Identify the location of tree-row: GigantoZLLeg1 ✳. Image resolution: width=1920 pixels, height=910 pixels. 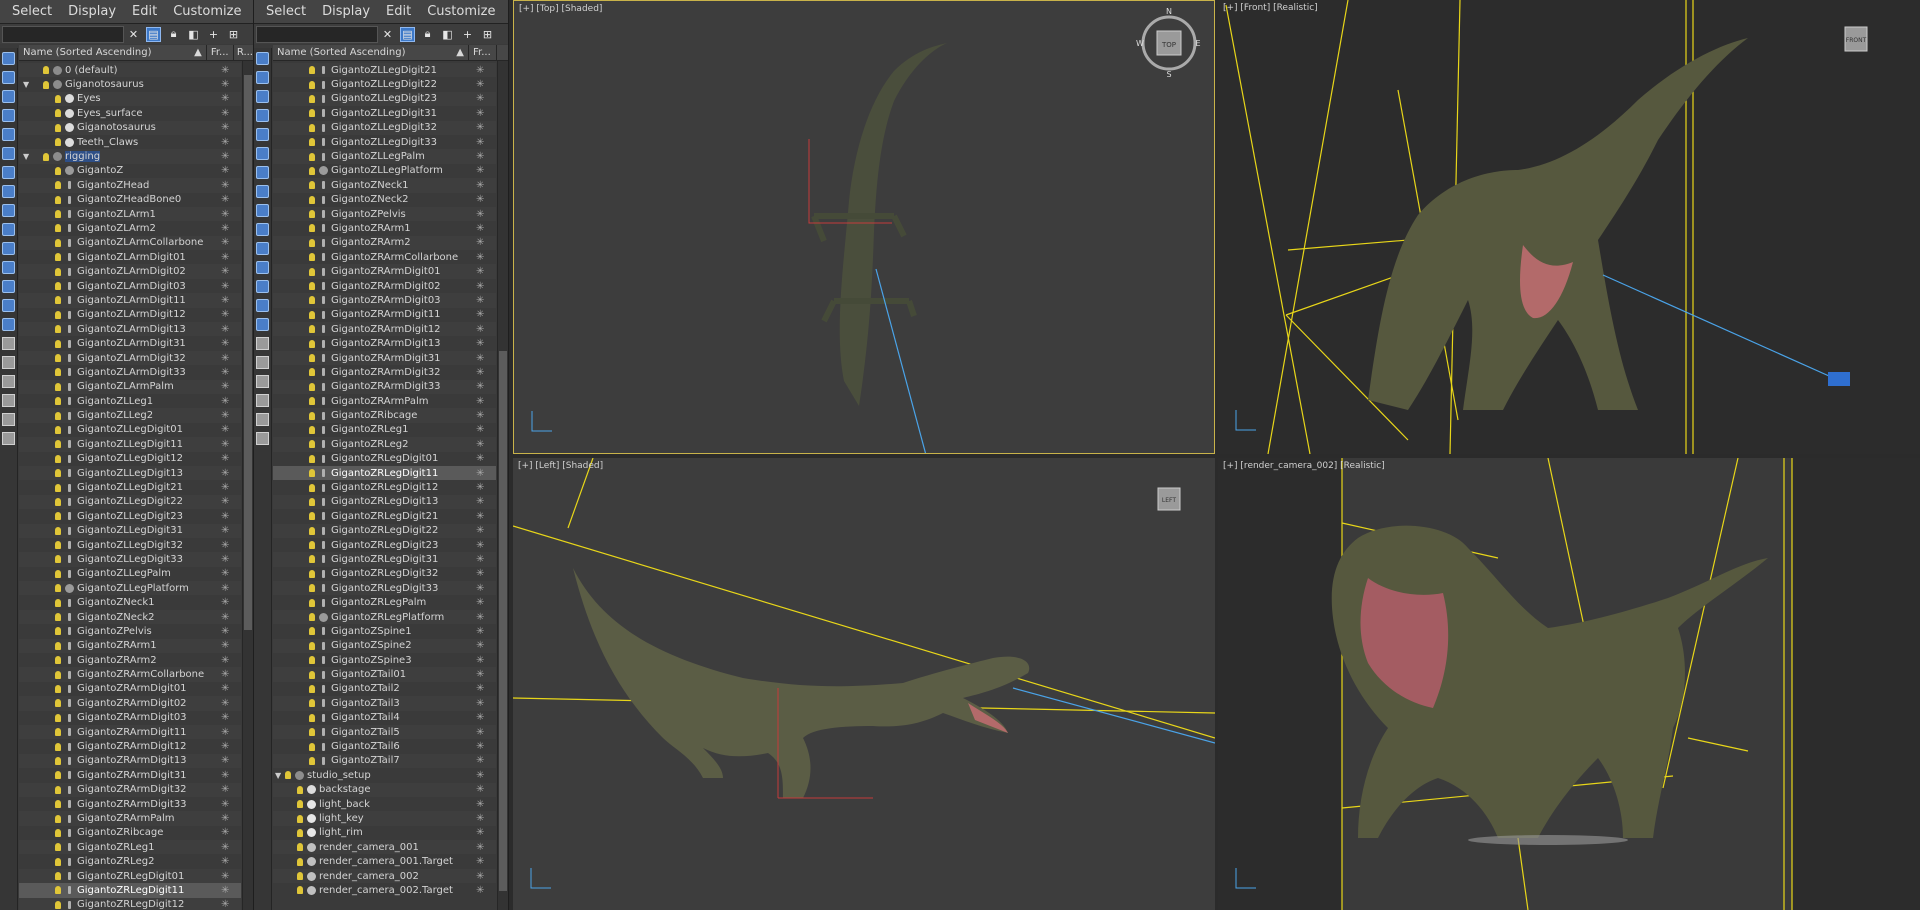
(130, 401).